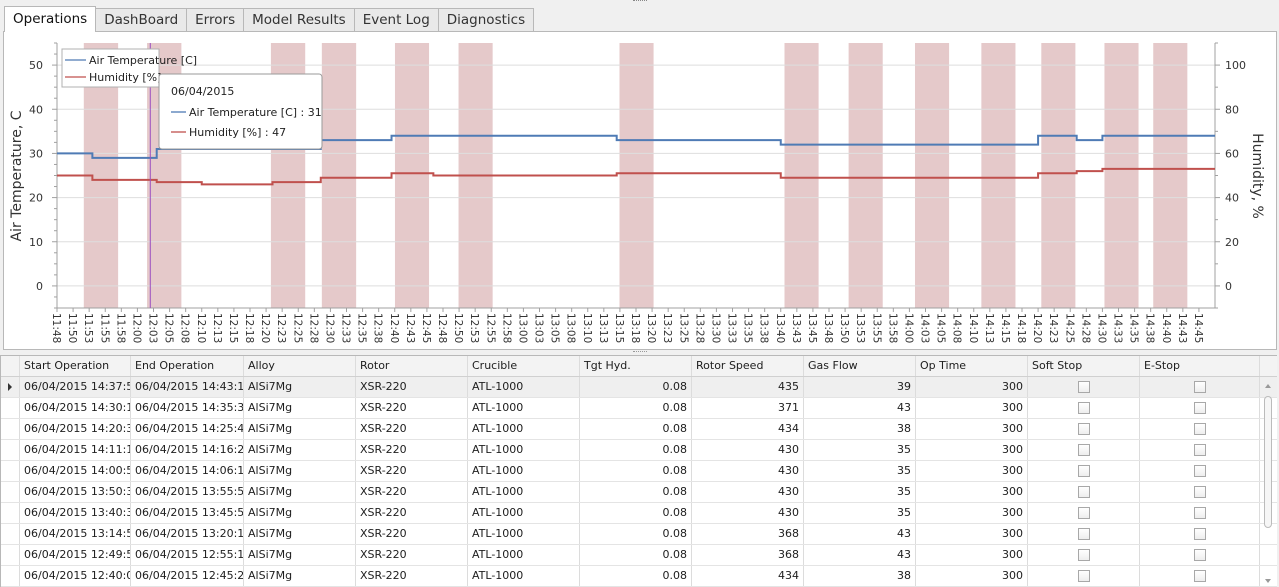 Image resolution: width=1279 pixels, height=587 pixels. Describe the element at coordinates (1268, 462) in the screenshot. I see `scroll-thumb` at that location.